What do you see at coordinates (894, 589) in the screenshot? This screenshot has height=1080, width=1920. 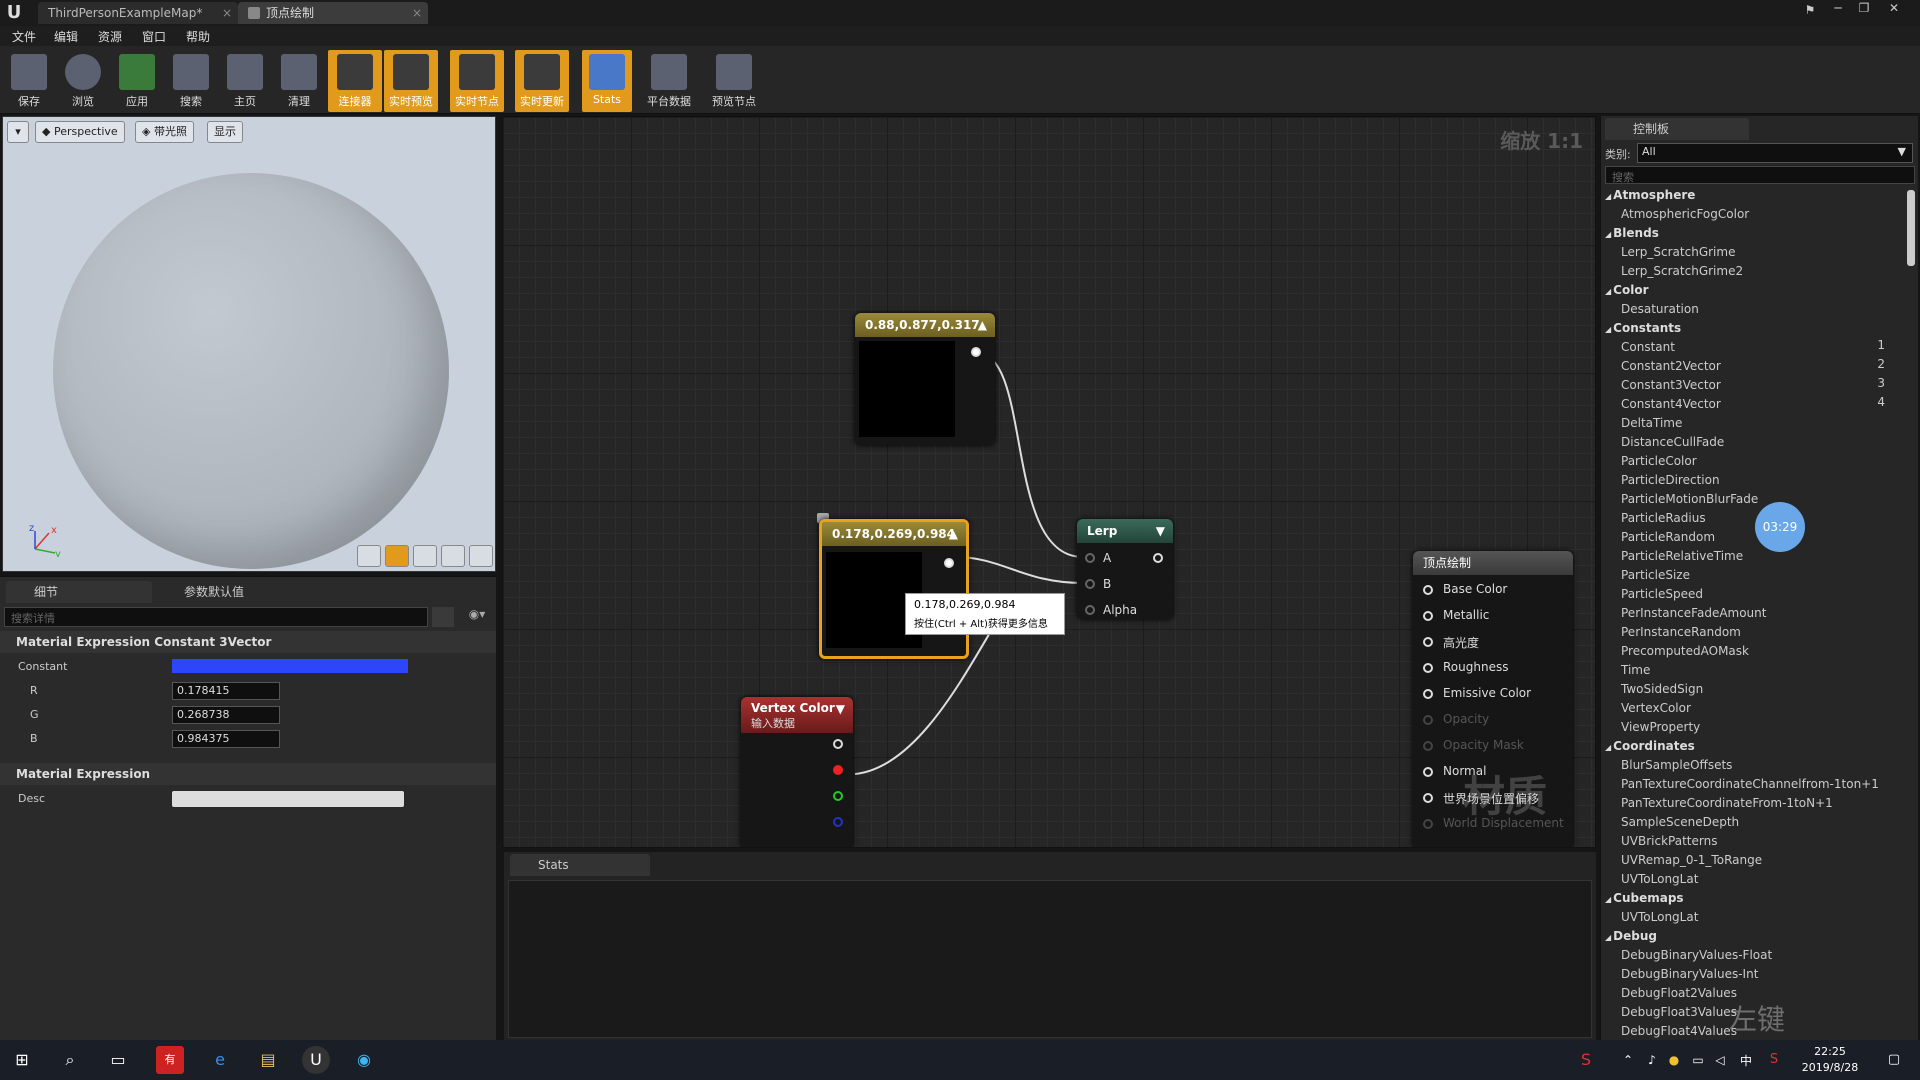 I see `constant3vector-node-2: 0.178,0.269,0.984 ▲` at bounding box center [894, 589].